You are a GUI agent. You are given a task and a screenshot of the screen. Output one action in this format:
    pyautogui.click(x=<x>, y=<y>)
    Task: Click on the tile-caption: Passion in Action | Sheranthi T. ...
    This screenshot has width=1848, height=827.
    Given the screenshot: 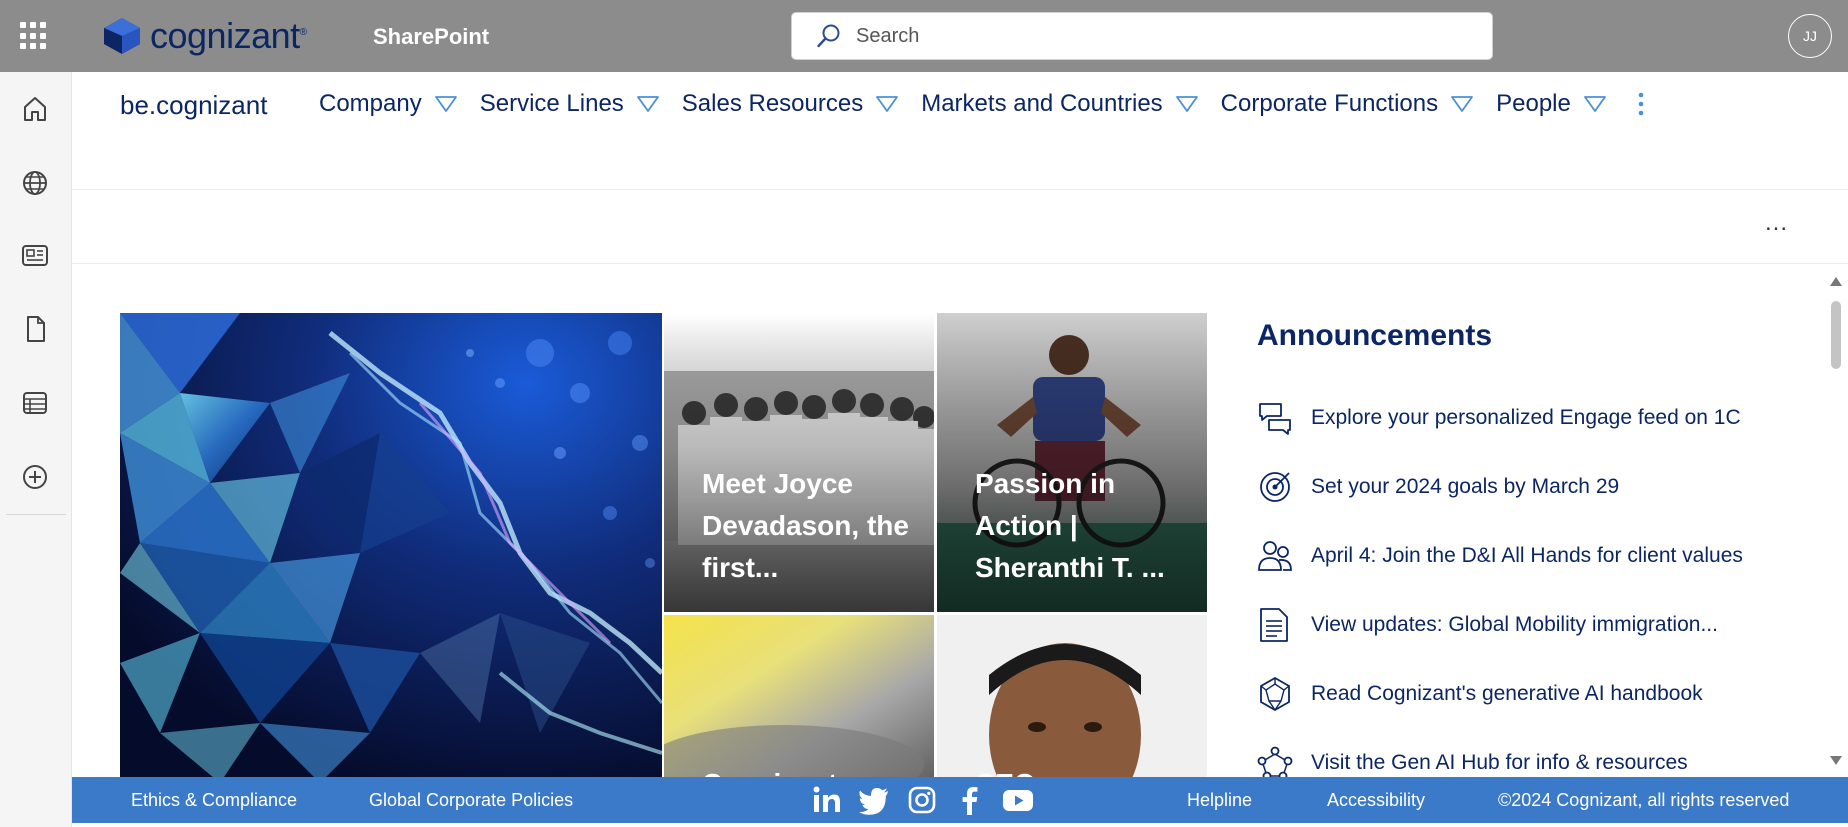 What is the action you would take?
    pyautogui.click(x=1070, y=525)
    